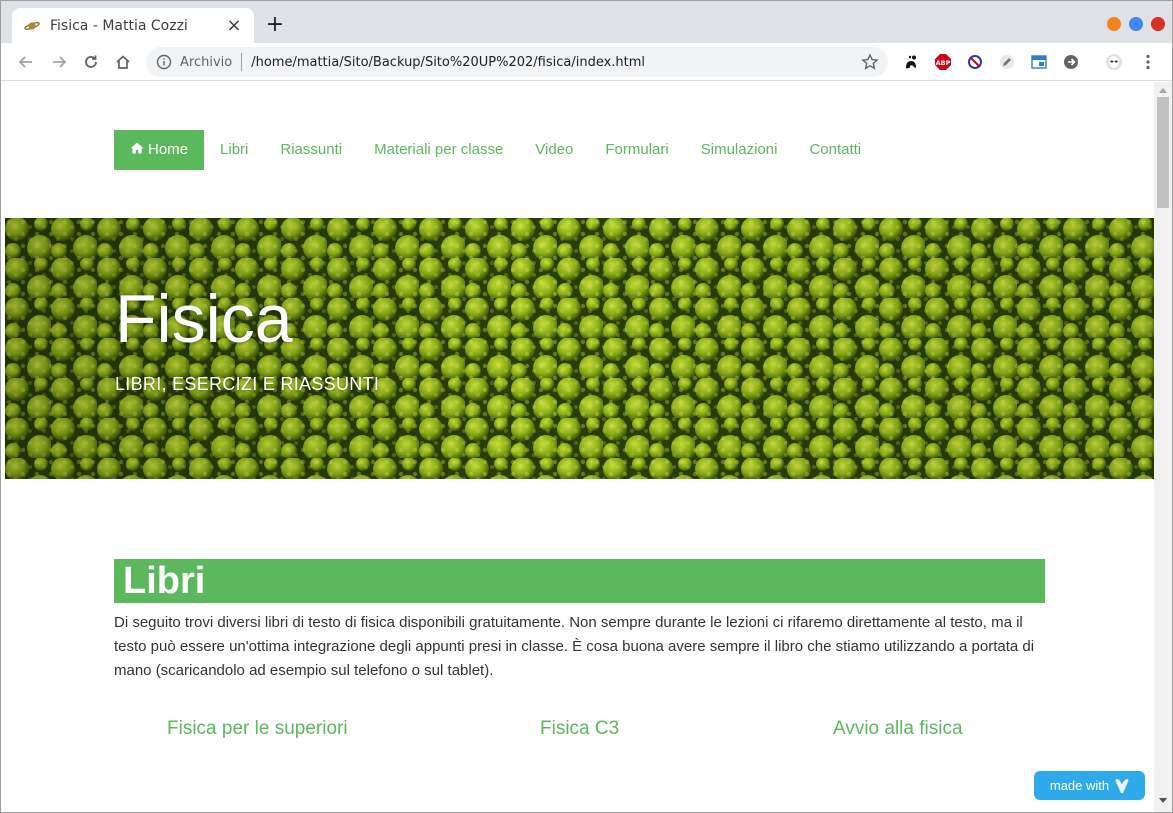 The height and width of the screenshot is (813, 1173). What do you see at coordinates (1122, 786) in the screenshot?
I see `heart-logo-icon` at bounding box center [1122, 786].